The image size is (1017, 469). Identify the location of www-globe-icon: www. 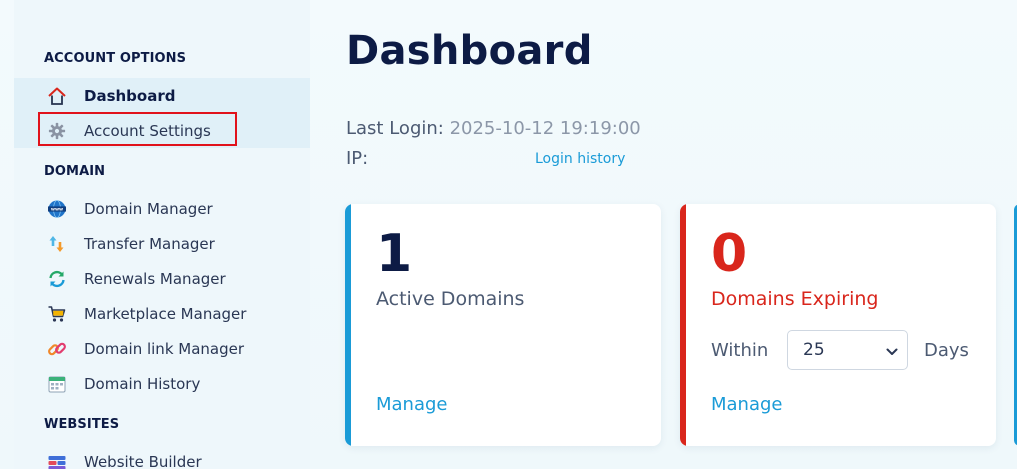
(57, 209).